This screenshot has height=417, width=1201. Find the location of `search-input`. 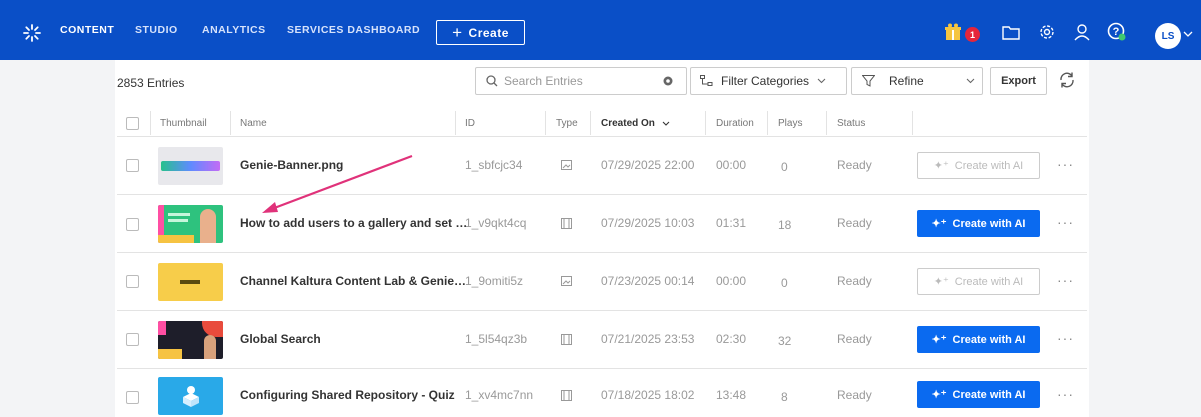

search-input is located at coordinates (574, 81).